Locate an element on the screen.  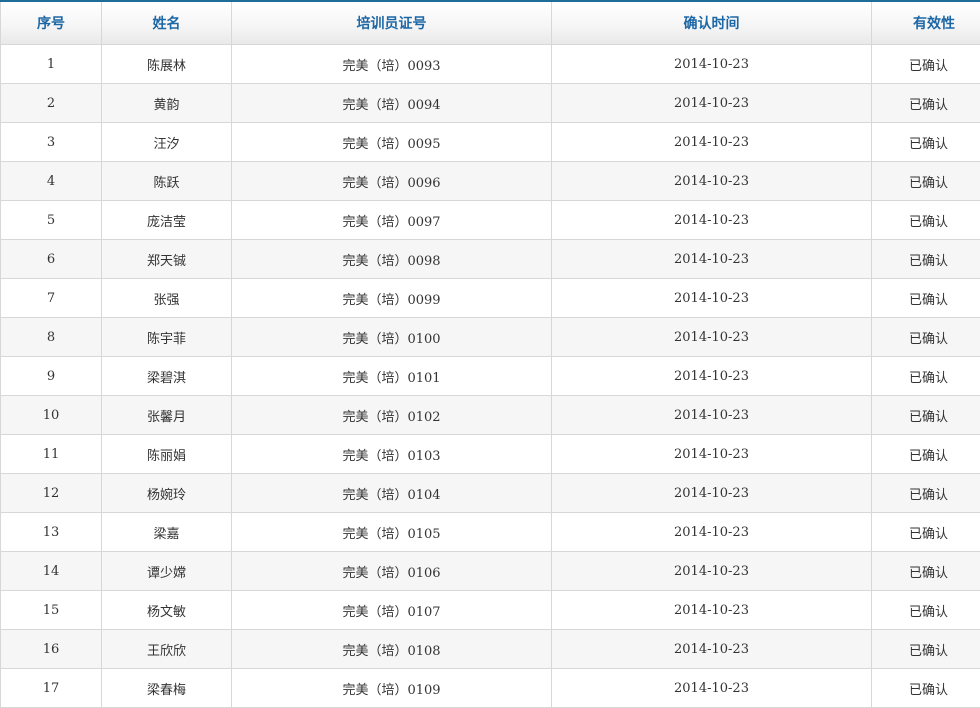
cert-number-cell: 完美（培）0105 is located at coordinates (392, 532).